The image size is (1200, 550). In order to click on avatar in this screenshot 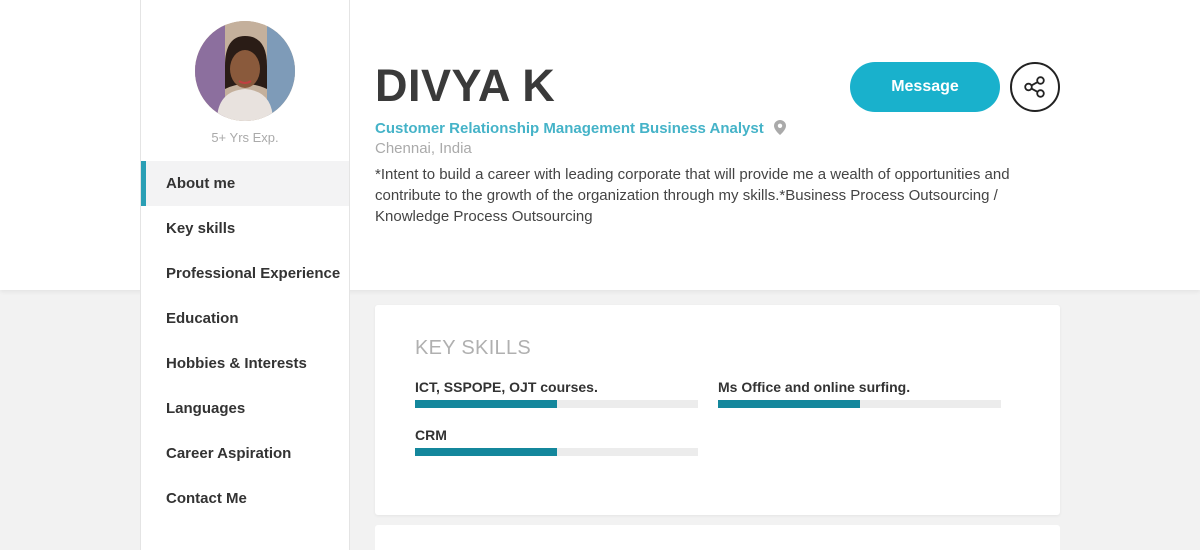, I will do `click(245, 71)`.